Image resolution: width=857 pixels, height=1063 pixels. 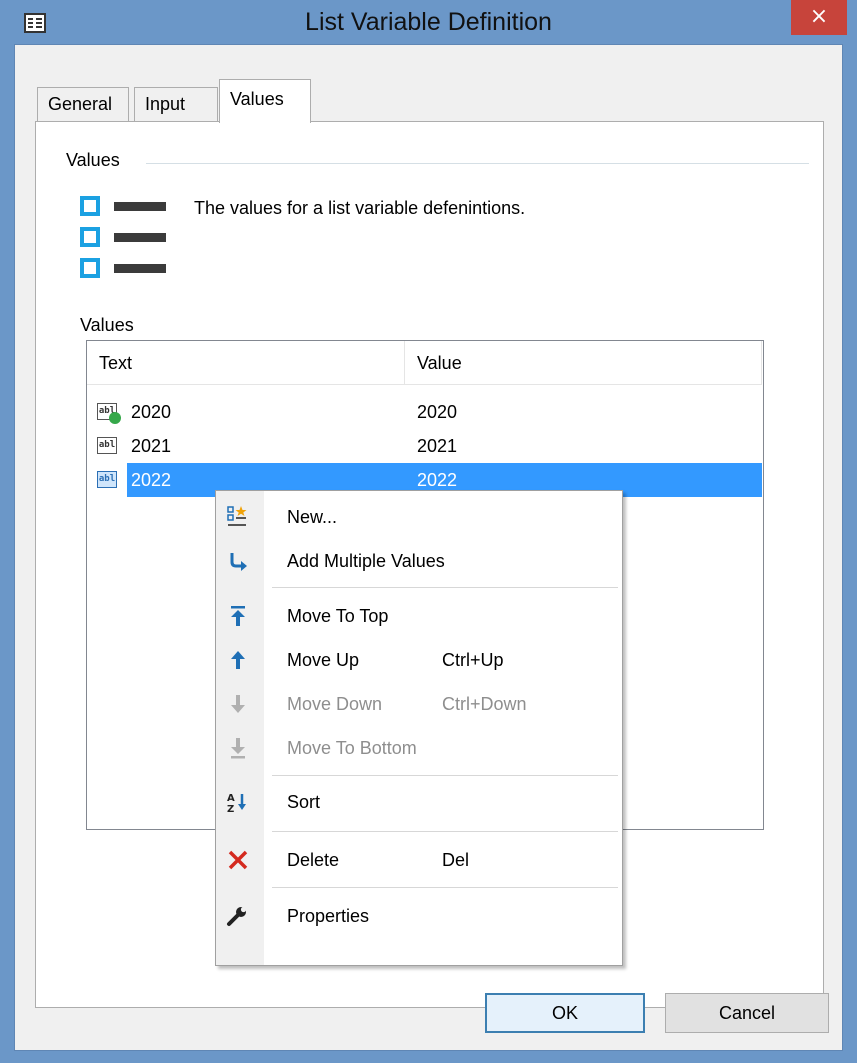 I want to click on new-item-icon, so click(x=237, y=516).